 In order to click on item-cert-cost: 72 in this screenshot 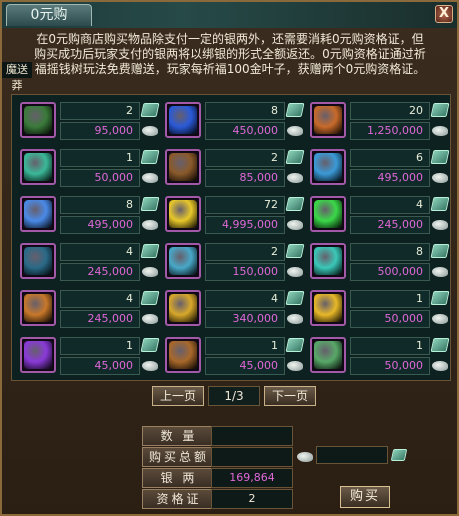, I will do `click(245, 205)`.